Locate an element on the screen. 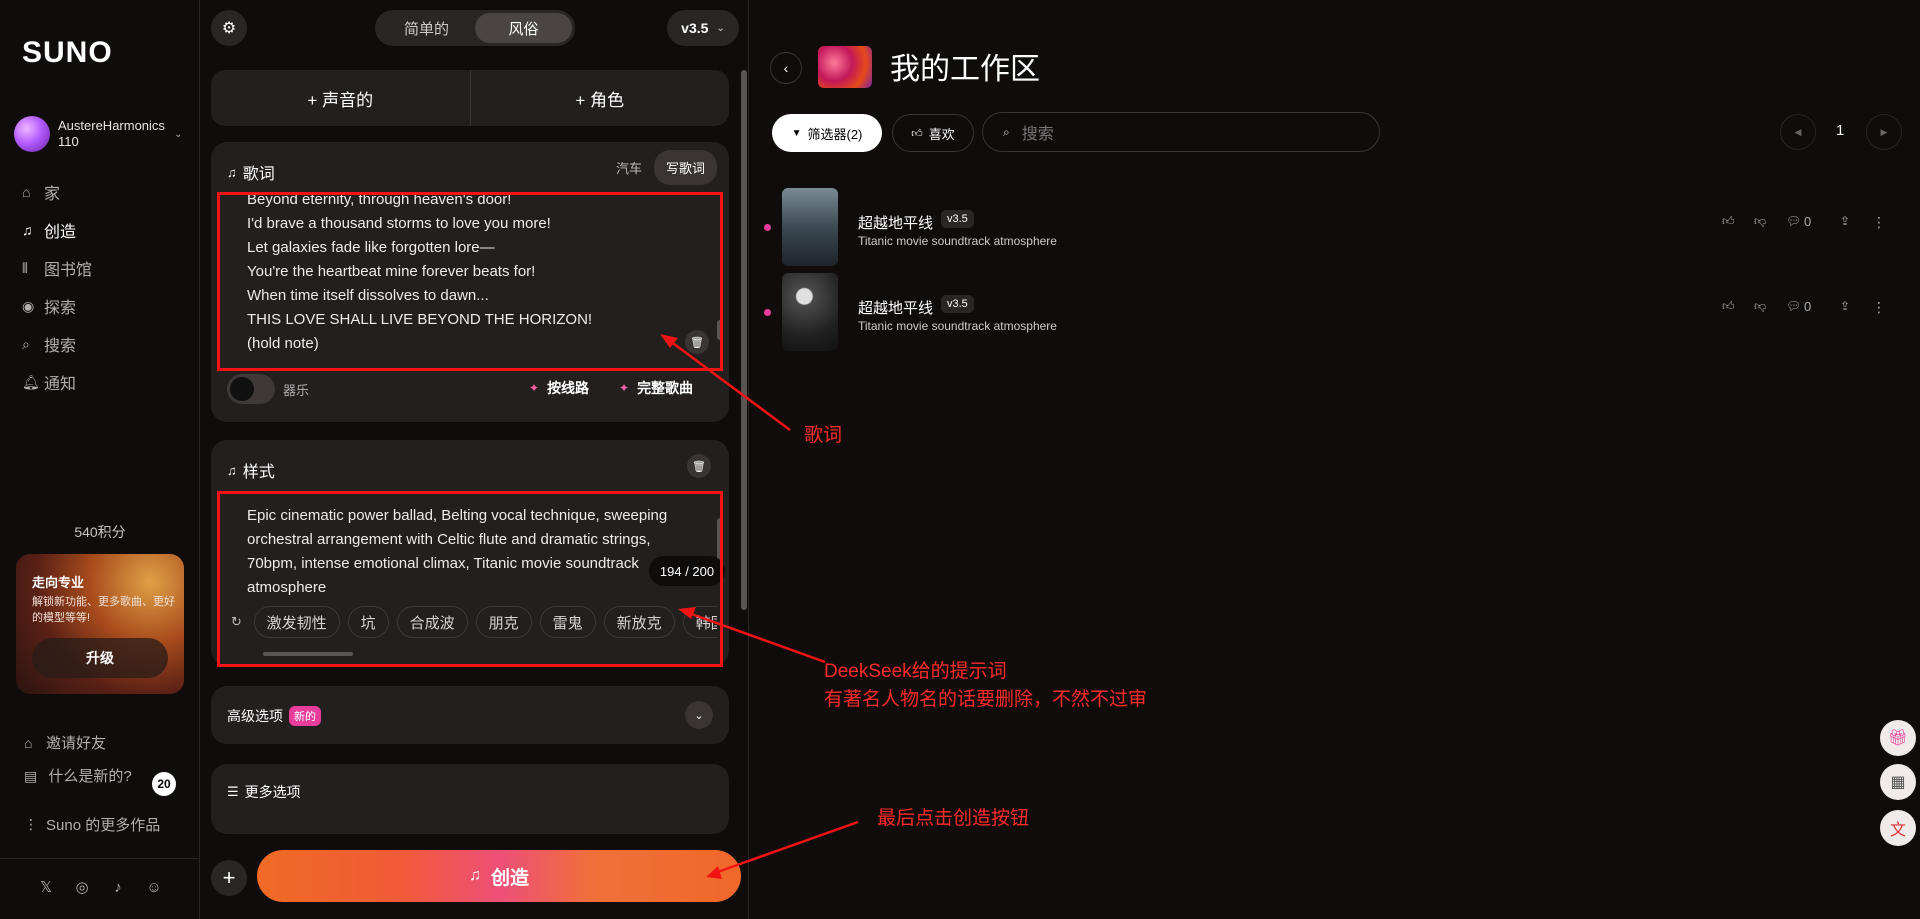 The width and height of the screenshot is (1920, 919). style-title-label: 样式 is located at coordinates (258, 472).